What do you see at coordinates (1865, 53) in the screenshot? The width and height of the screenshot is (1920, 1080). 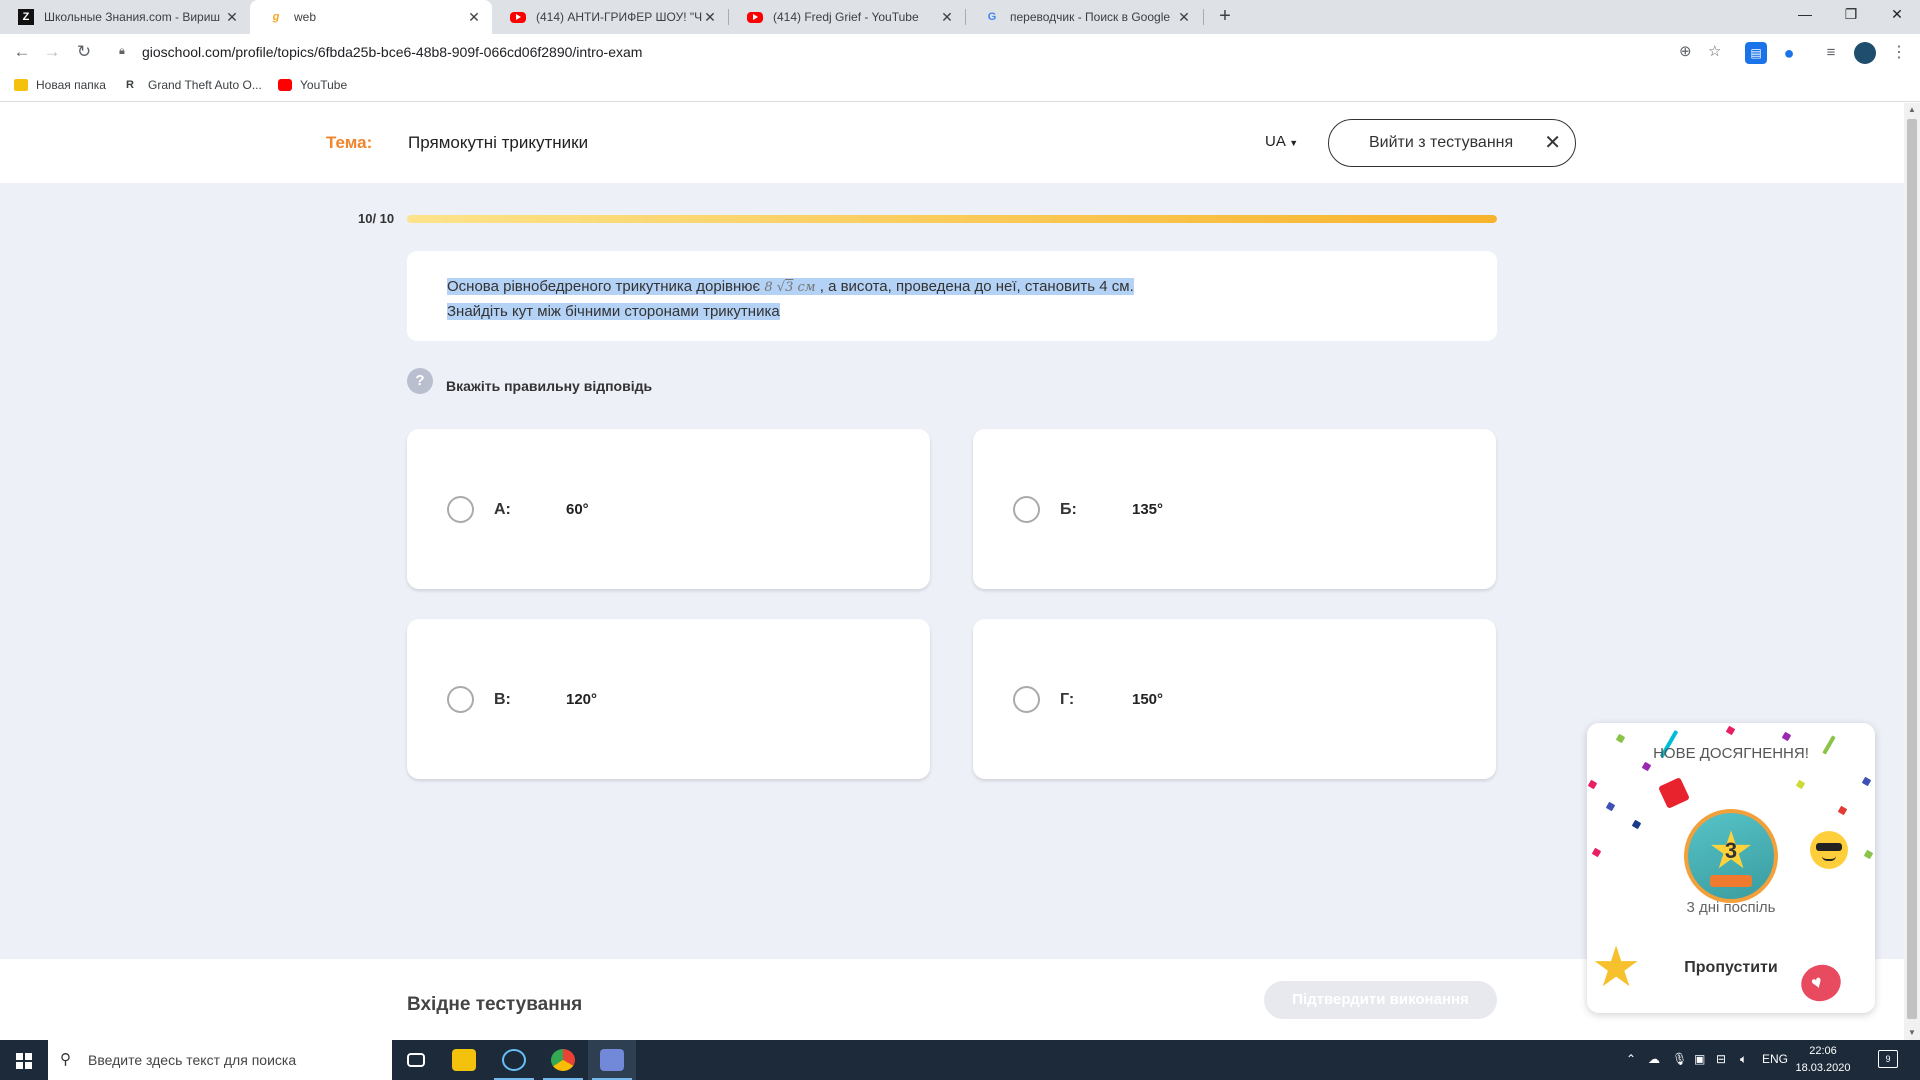 I see `profile-avatar` at bounding box center [1865, 53].